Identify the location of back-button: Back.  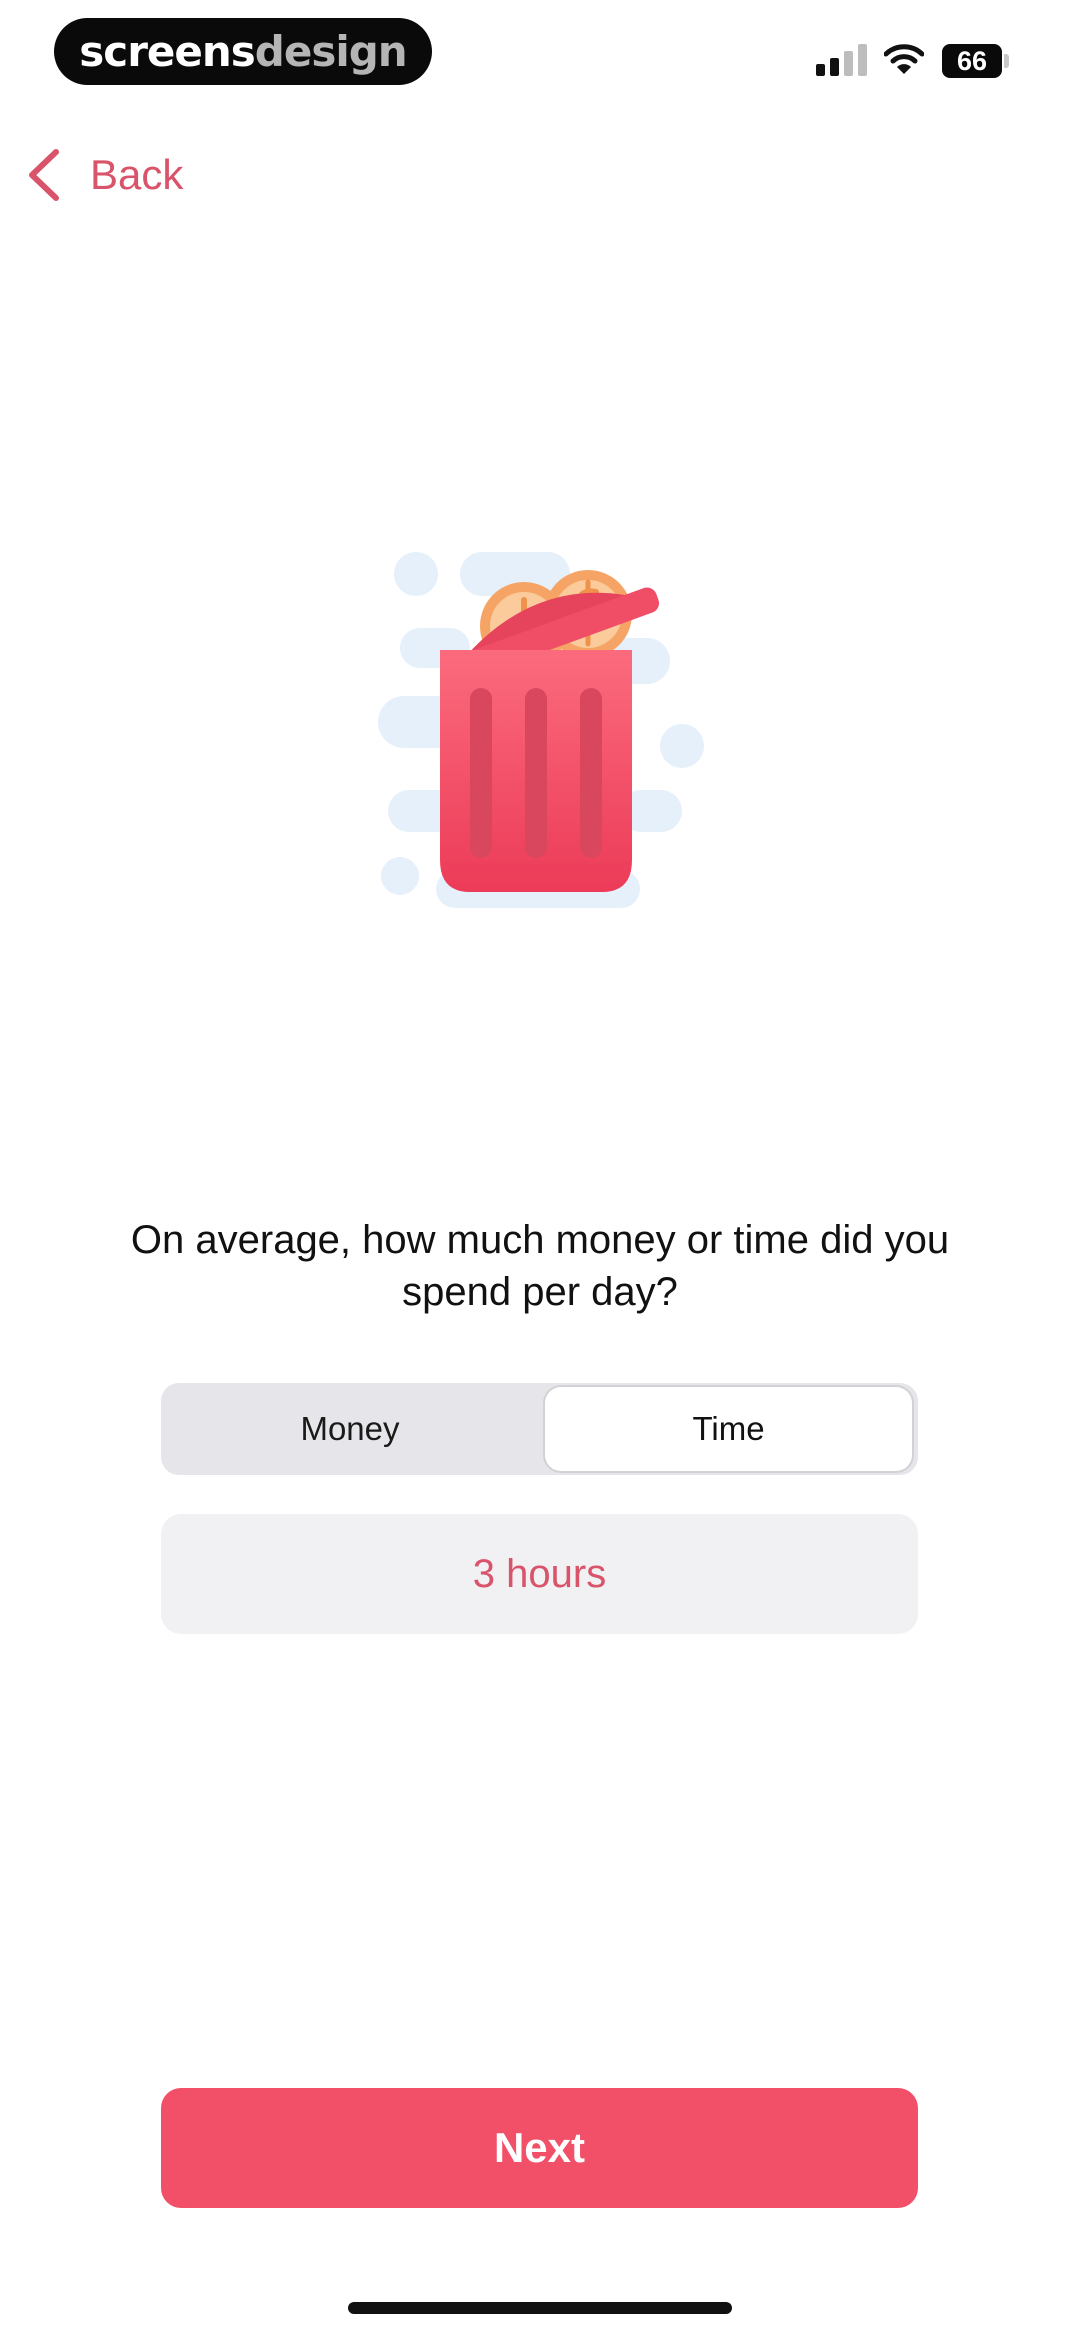
(104, 175).